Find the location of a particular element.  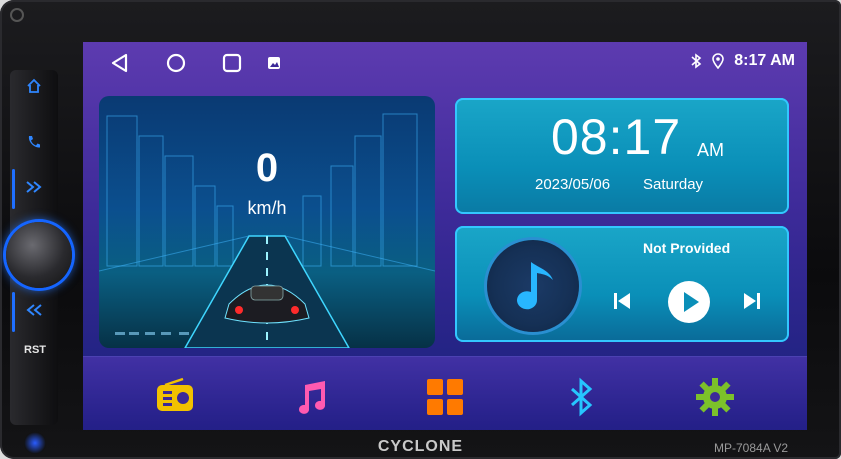

clock-widget: 08:17 AM 2023/05/06 Saturday is located at coordinates (622, 156).